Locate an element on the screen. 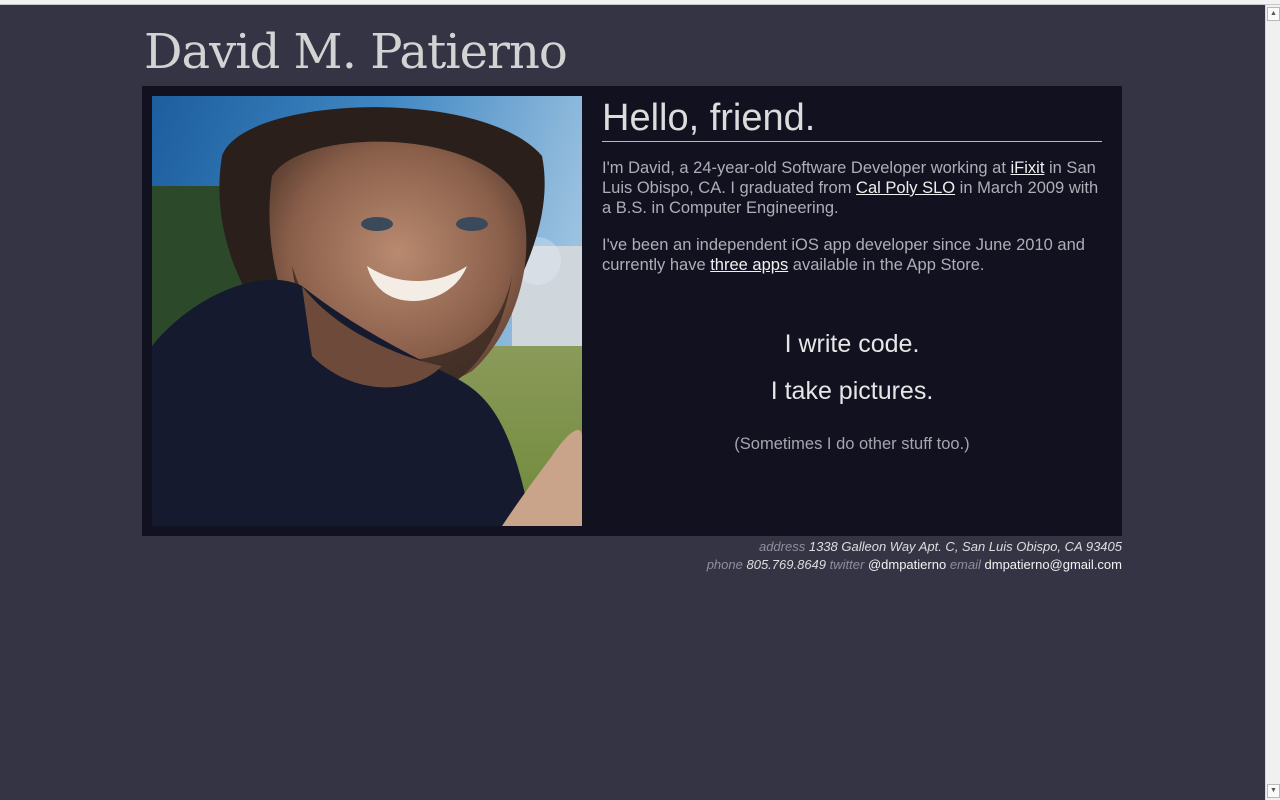 The width and height of the screenshot is (1280, 800). browser-top-edge is located at coordinates (640, 2).